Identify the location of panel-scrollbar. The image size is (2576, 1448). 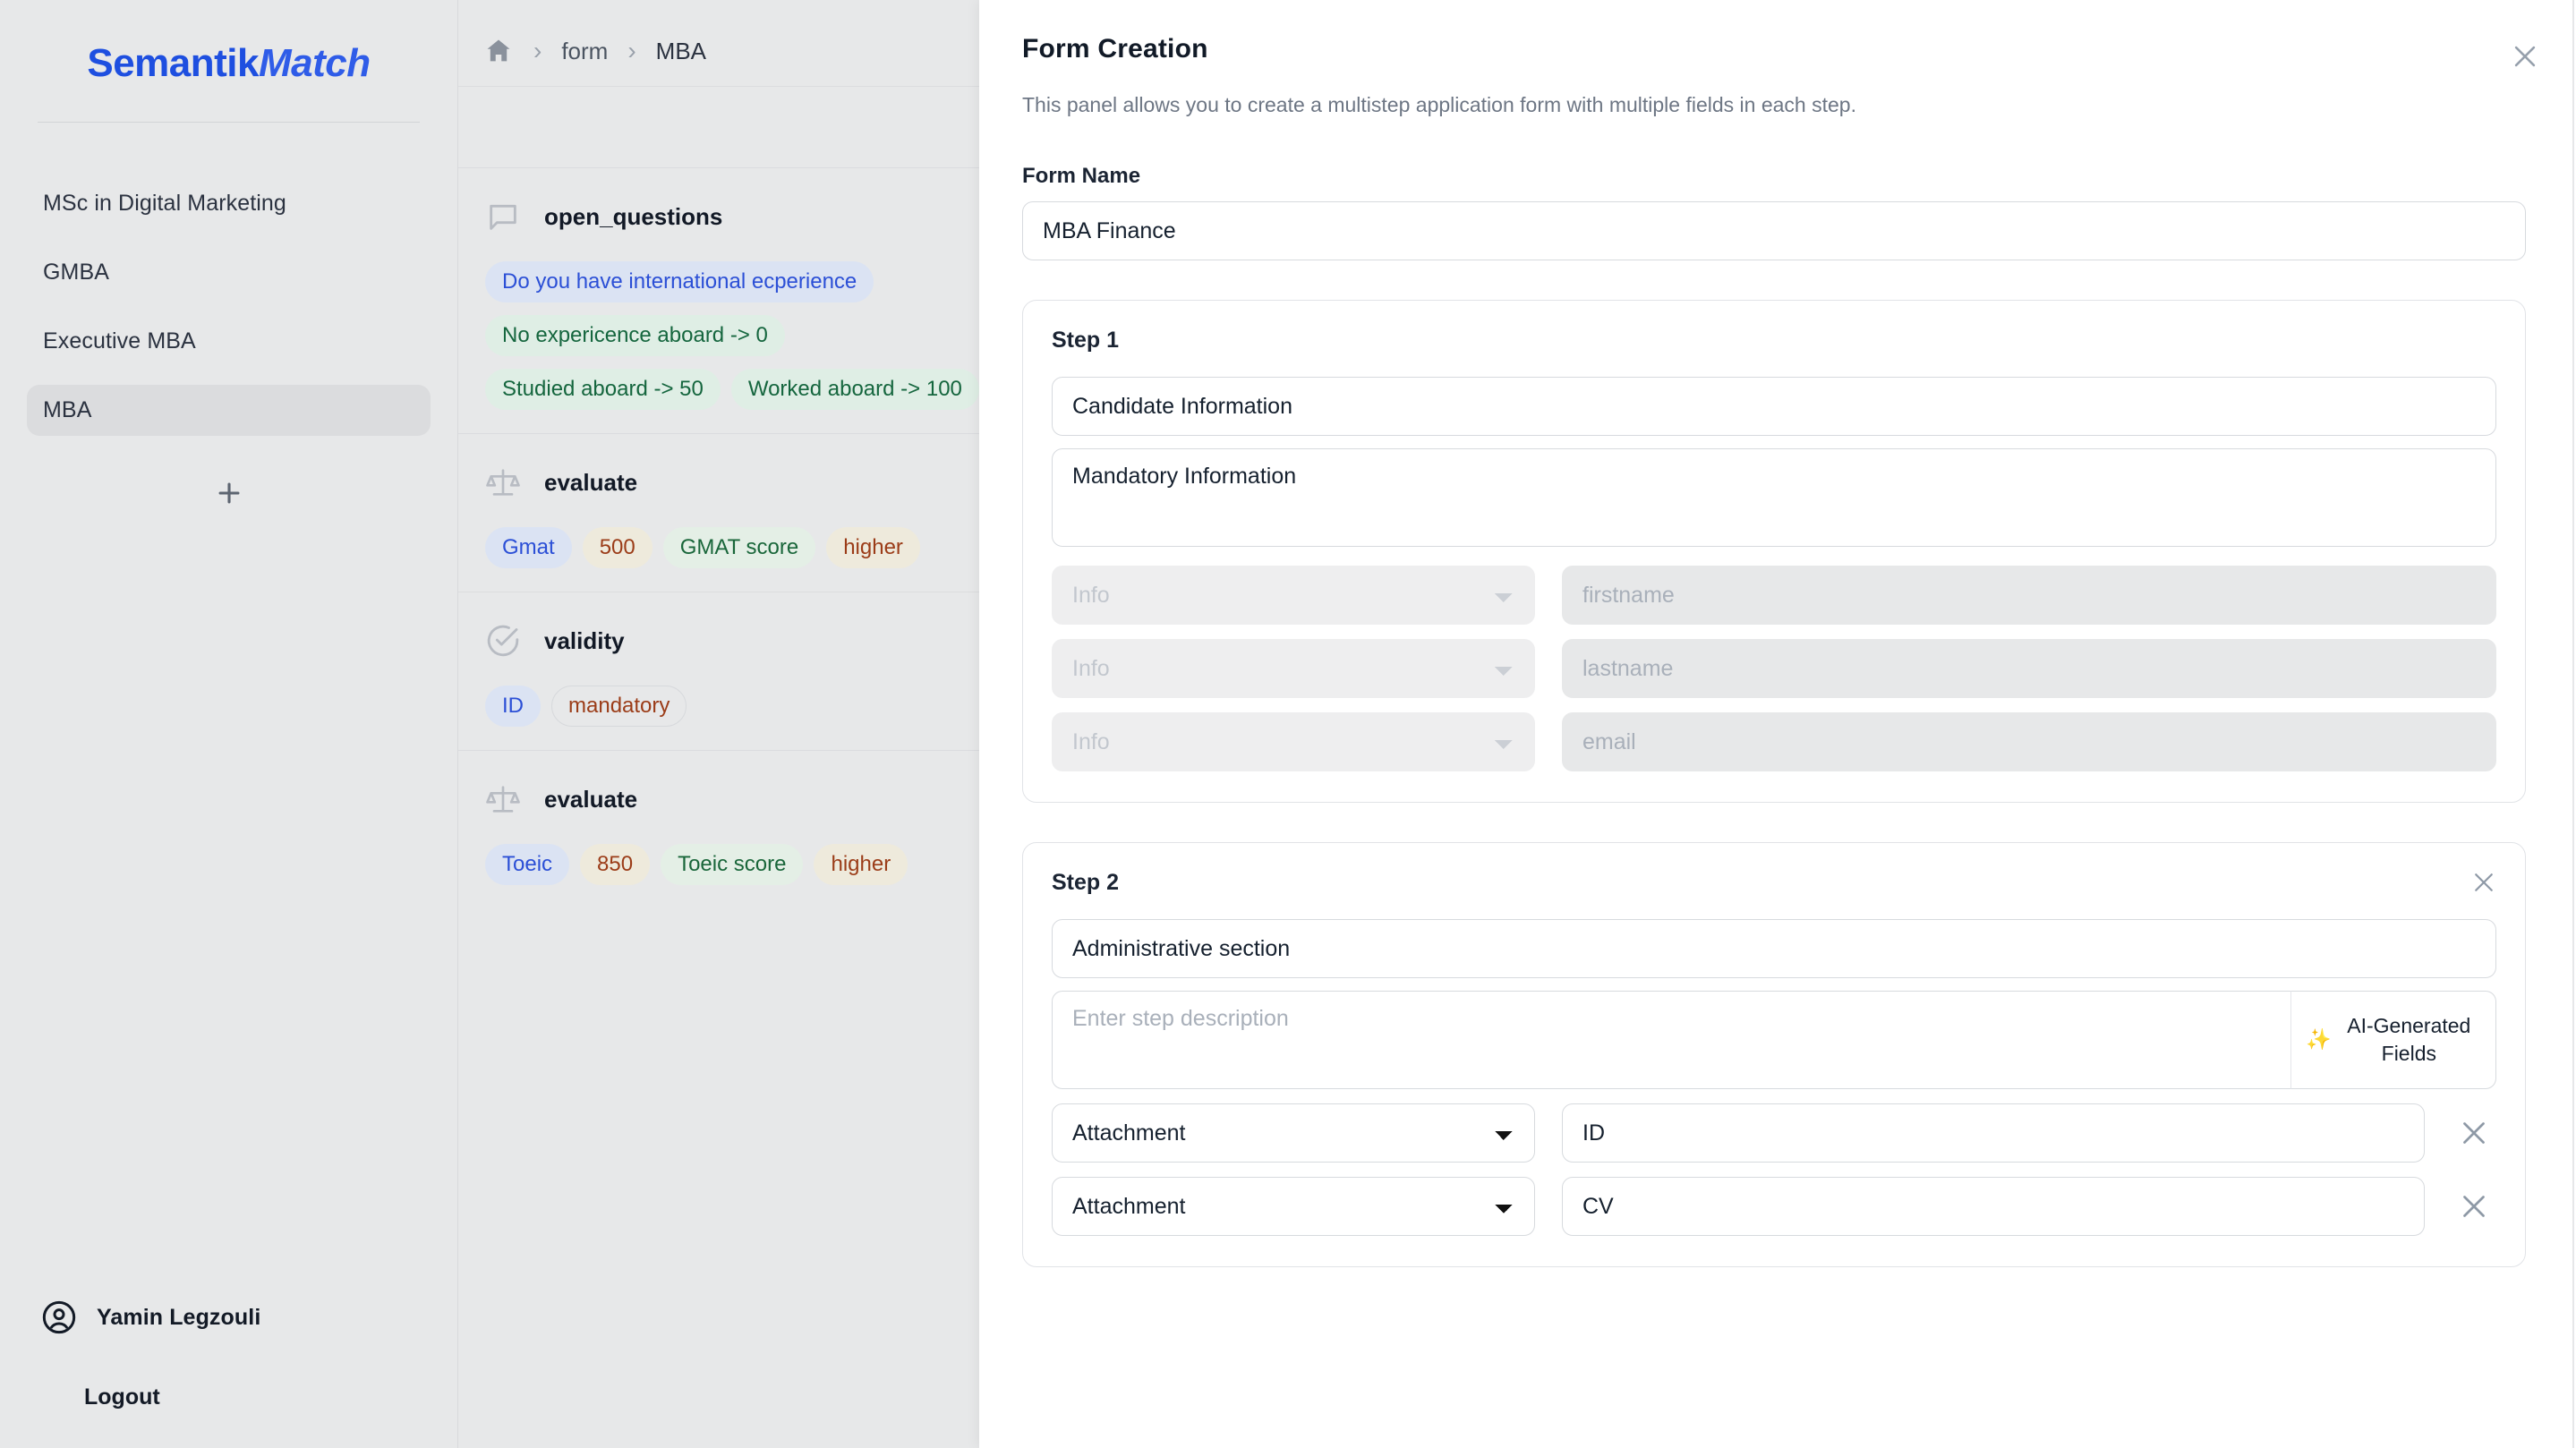
(2569, 724).